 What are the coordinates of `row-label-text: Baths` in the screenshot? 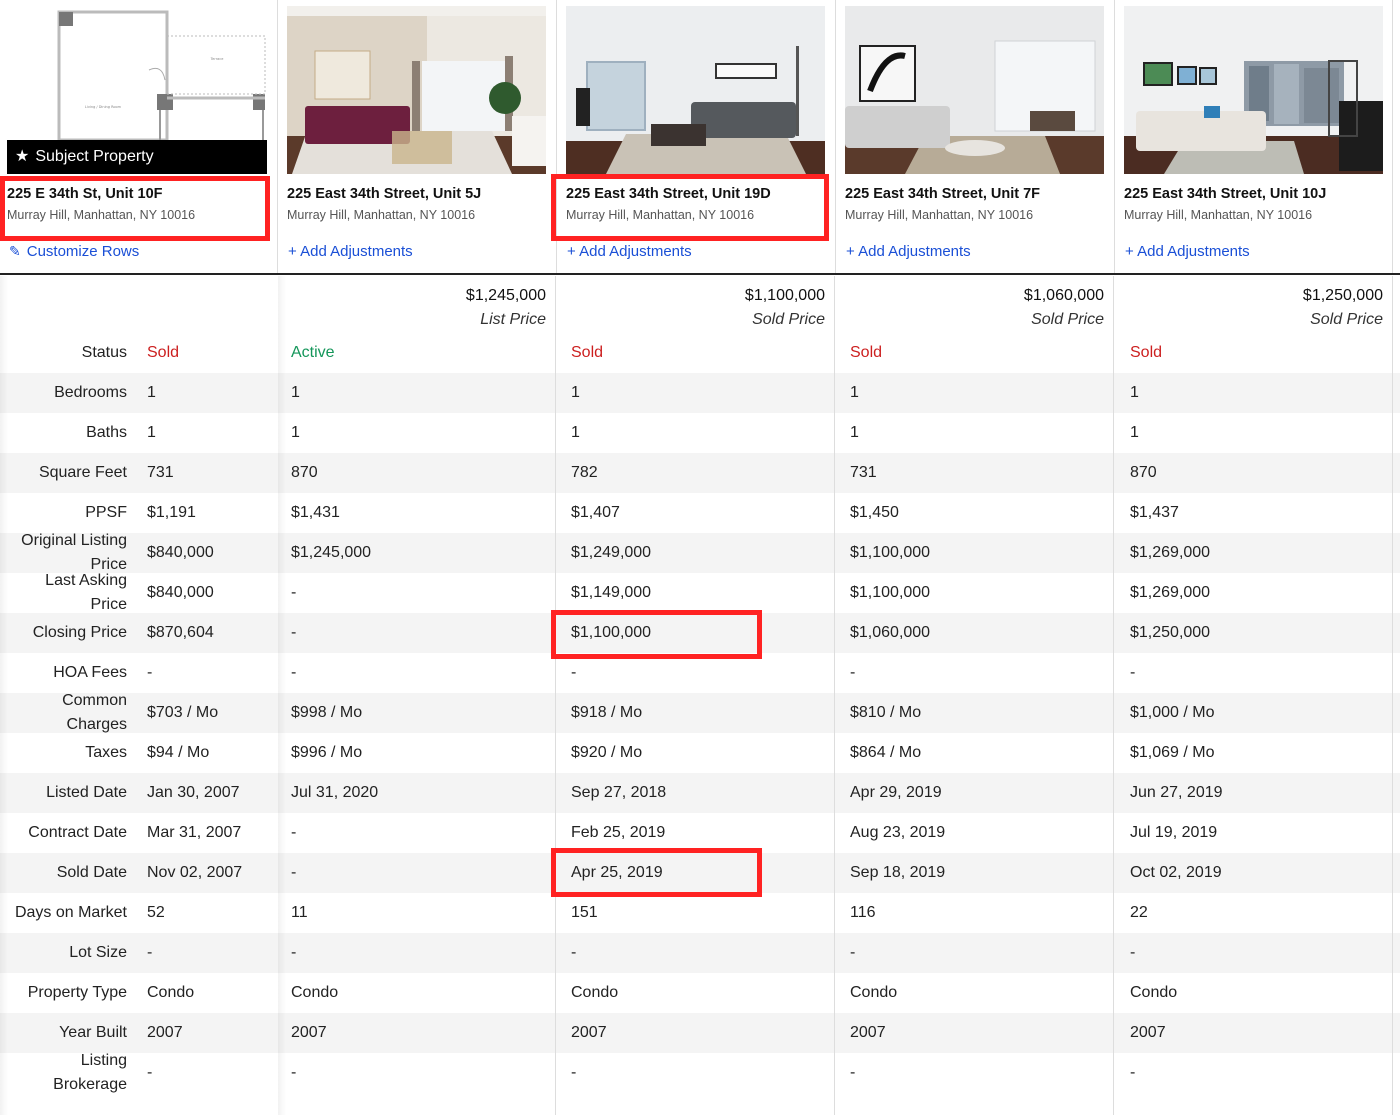 It's located at (106, 432).